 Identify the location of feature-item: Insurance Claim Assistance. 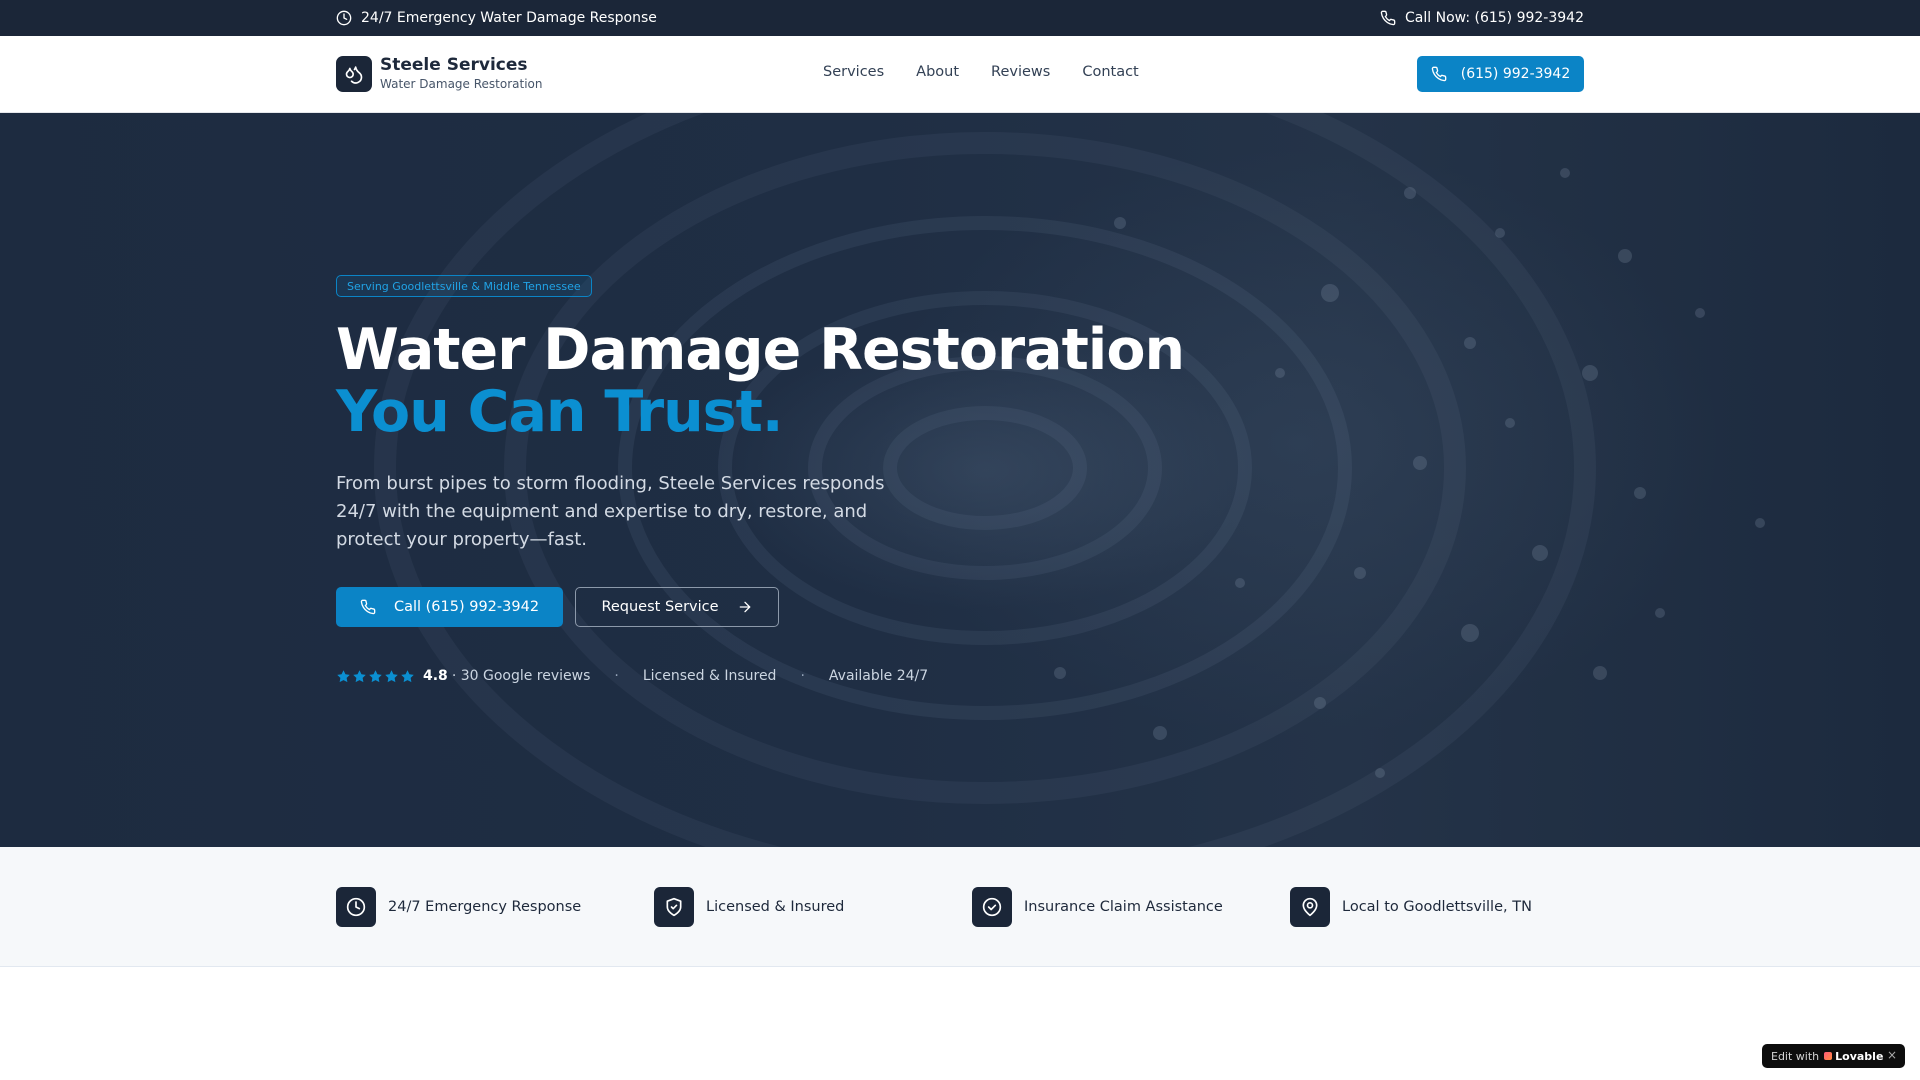
(1097, 907).